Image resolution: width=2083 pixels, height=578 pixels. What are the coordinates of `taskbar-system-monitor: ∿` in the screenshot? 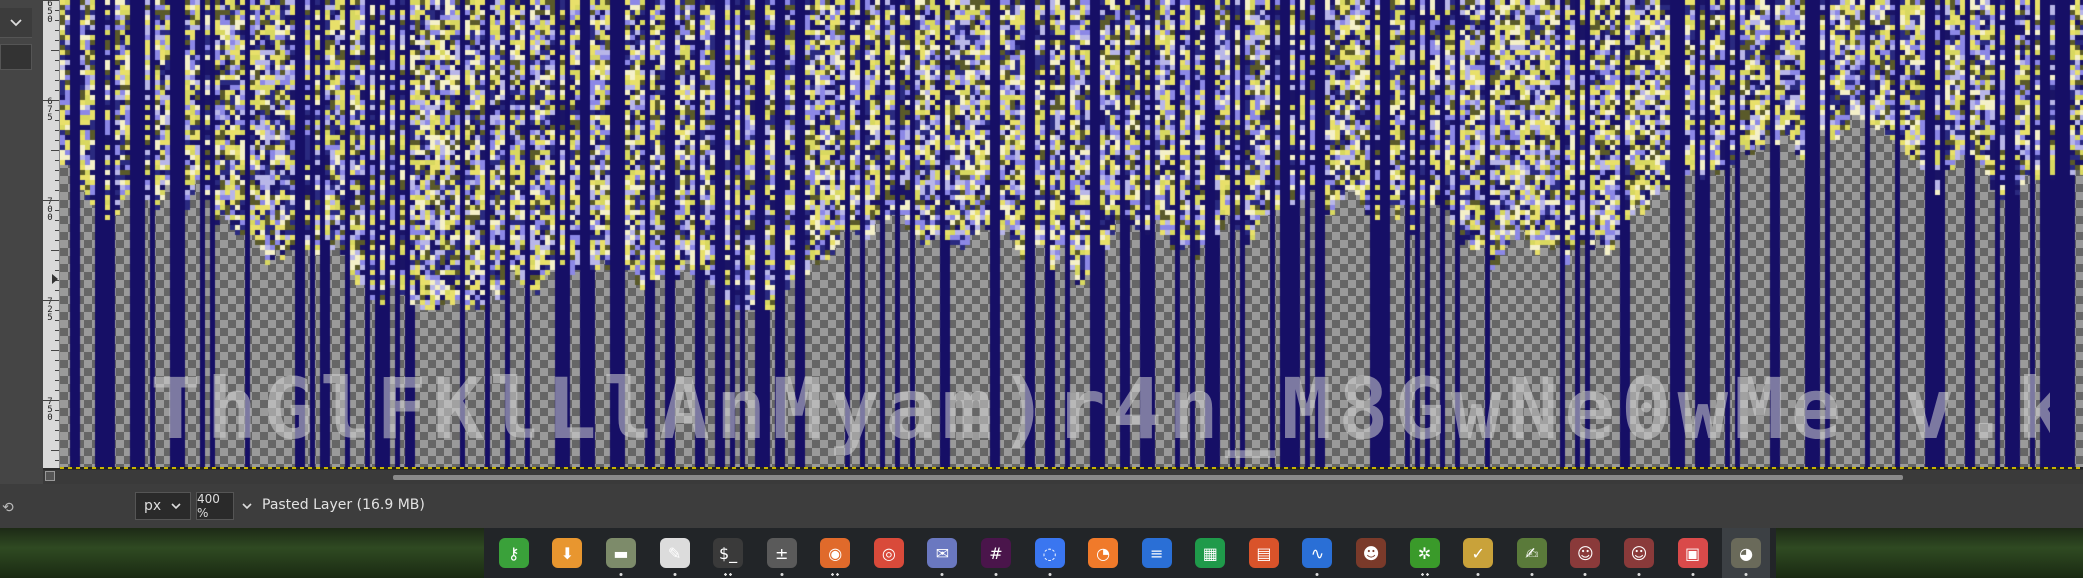 It's located at (1318, 553).